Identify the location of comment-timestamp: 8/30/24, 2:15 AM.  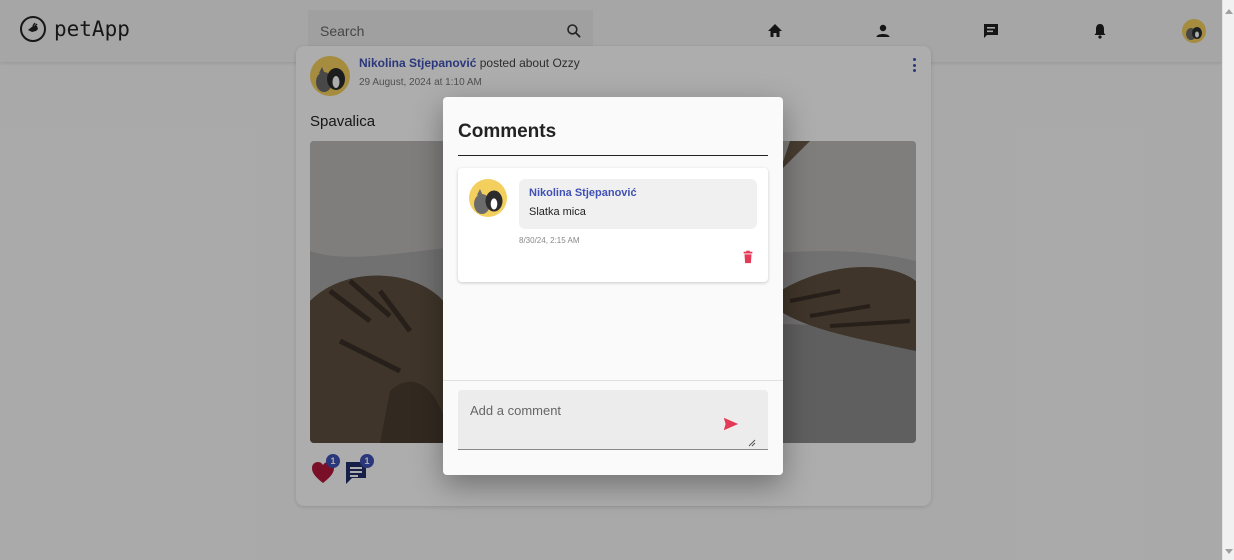
(549, 240).